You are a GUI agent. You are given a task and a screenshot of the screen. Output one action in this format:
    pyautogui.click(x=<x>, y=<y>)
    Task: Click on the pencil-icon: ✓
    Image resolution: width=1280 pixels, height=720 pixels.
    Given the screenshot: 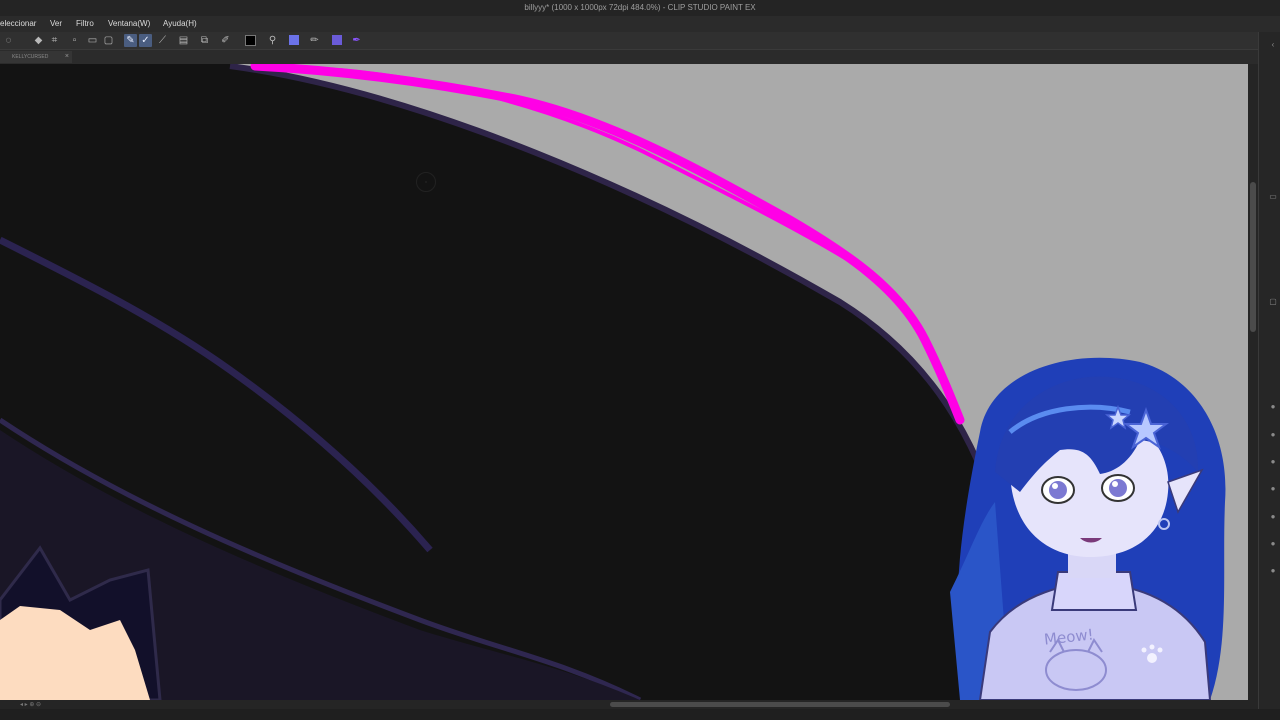 What is the action you would take?
    pyautogui.click(x=145, y=40)
    